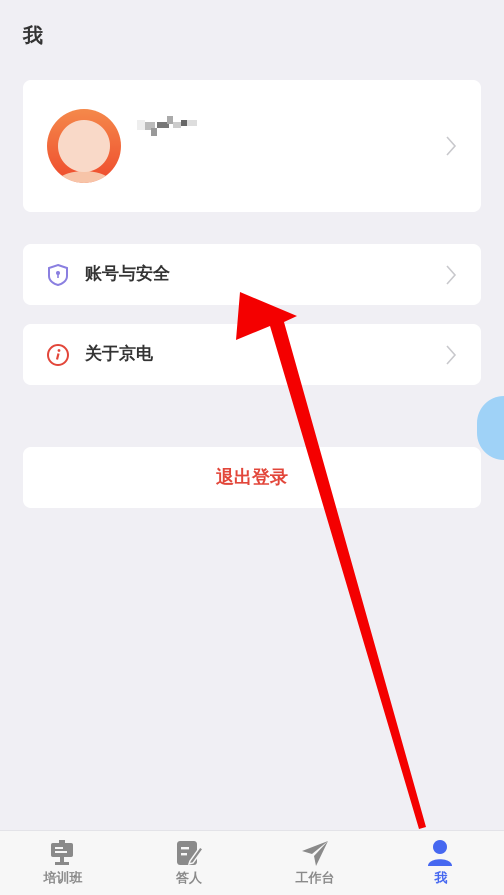 Image resolution: width=504 pixels, height=895 pixels. Describe the element at coordinates (252, 354) in the screenshot. I see `menu-item: 关于京电` at that location.